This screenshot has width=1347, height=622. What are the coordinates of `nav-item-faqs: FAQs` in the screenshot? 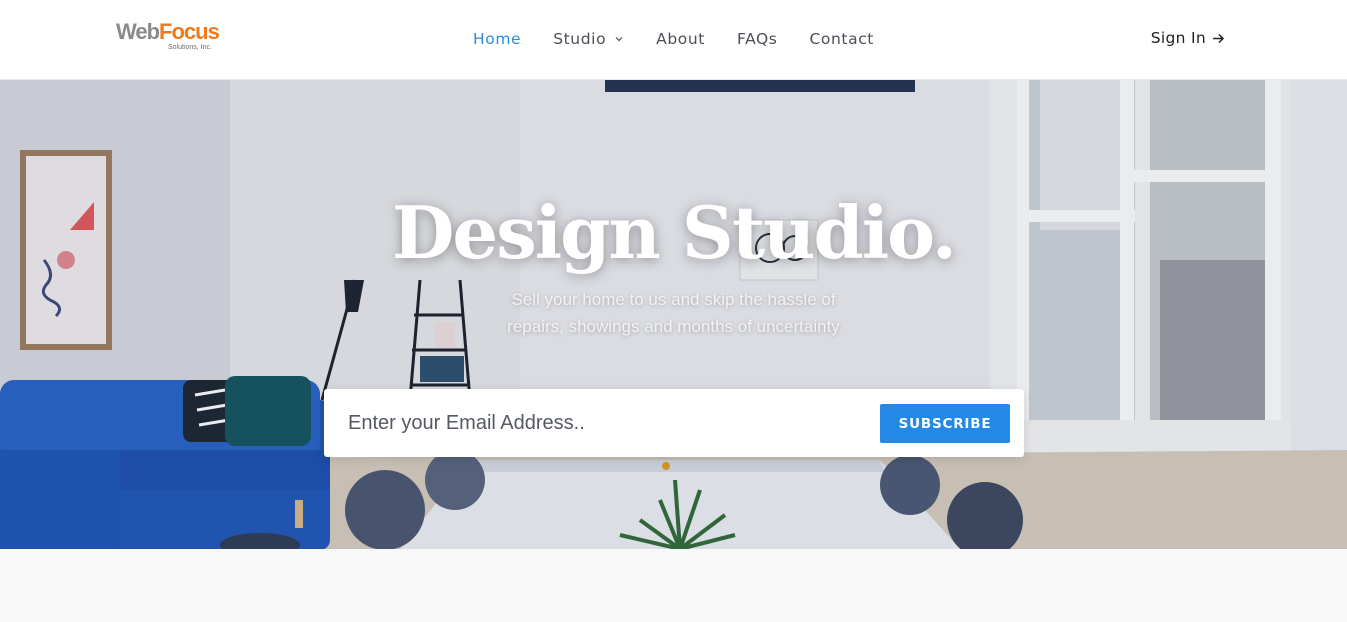 It's located at (757, 39).